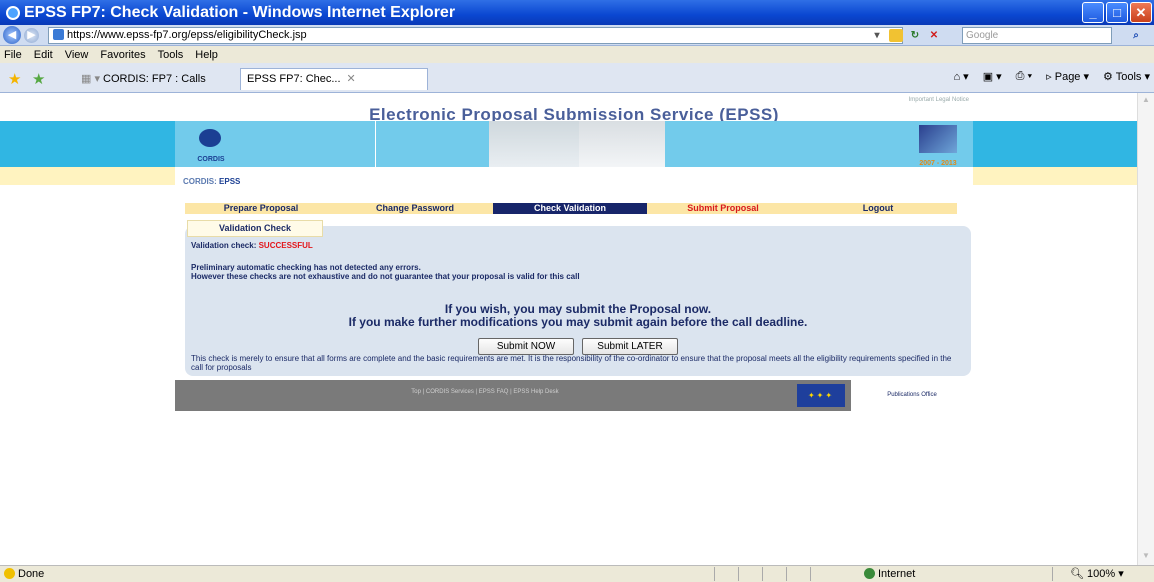 The image size is (1154, 582). I want to click on validation-label: Validation check:, so click(224, 245).